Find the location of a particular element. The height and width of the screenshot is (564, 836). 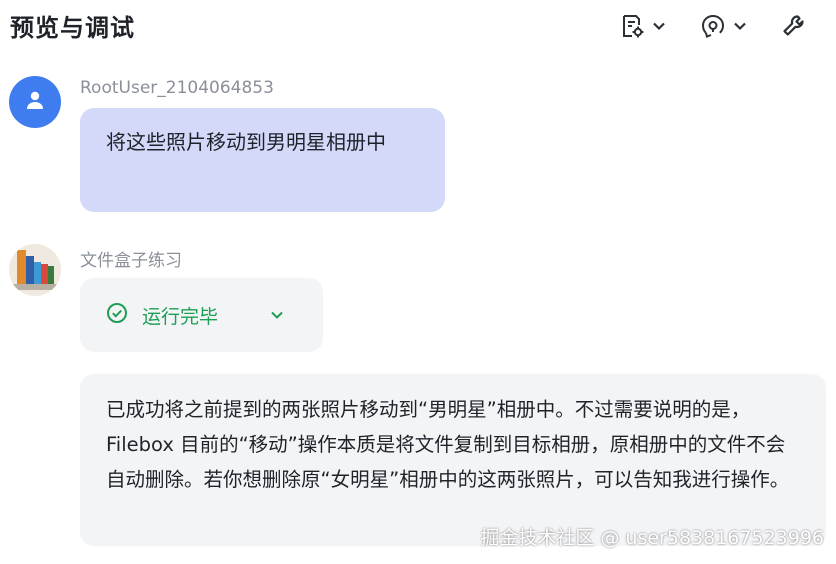

user-message-bubble: 将这些照片移动到男明星相册中 is located at coordinates (262, 160).